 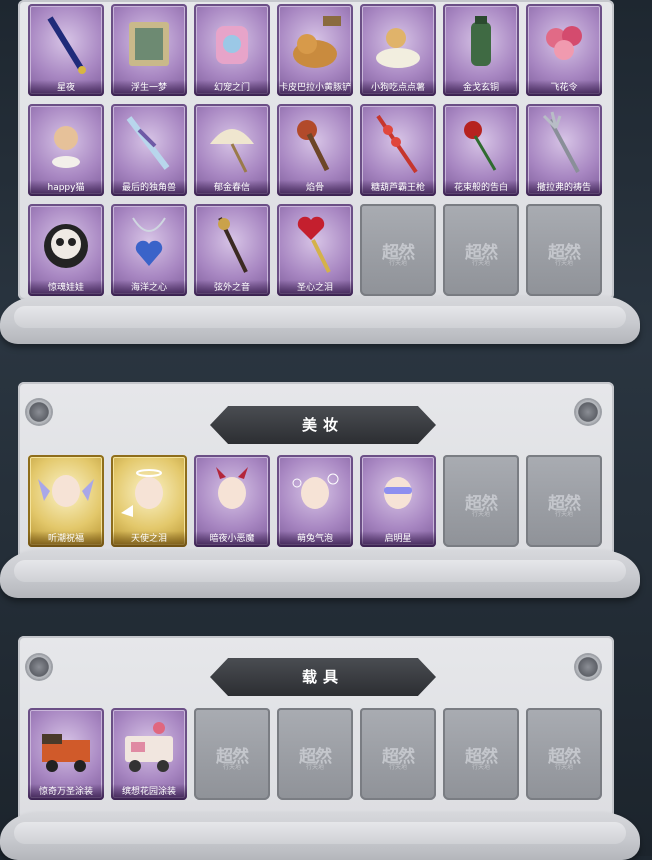 I want to click on item-name: 卡皮巴拉小黄豚铲, so click(x=315, y=88).